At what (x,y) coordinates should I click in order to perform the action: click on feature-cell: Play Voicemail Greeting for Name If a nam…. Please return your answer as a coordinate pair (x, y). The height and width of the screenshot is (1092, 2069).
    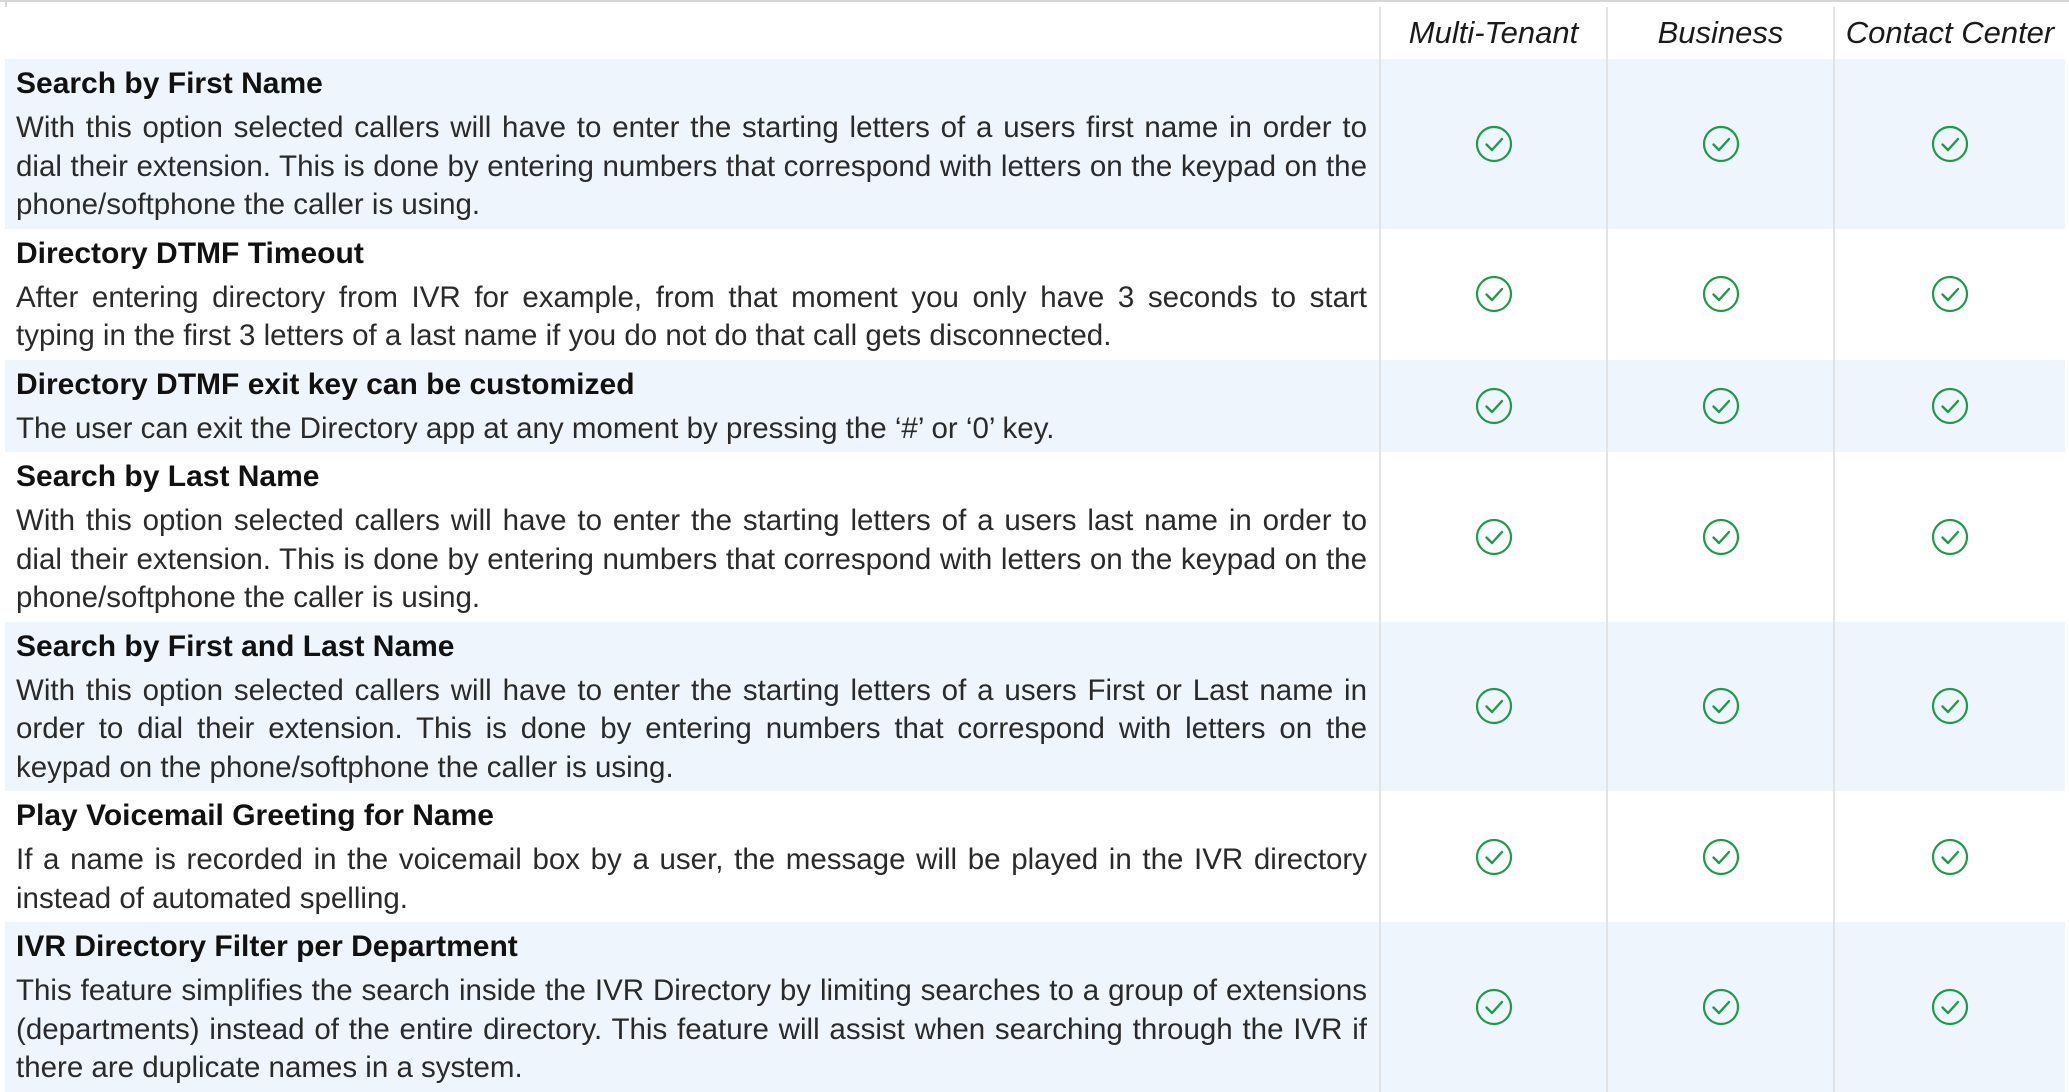
    Looking at the image, I should click on (692, 856).